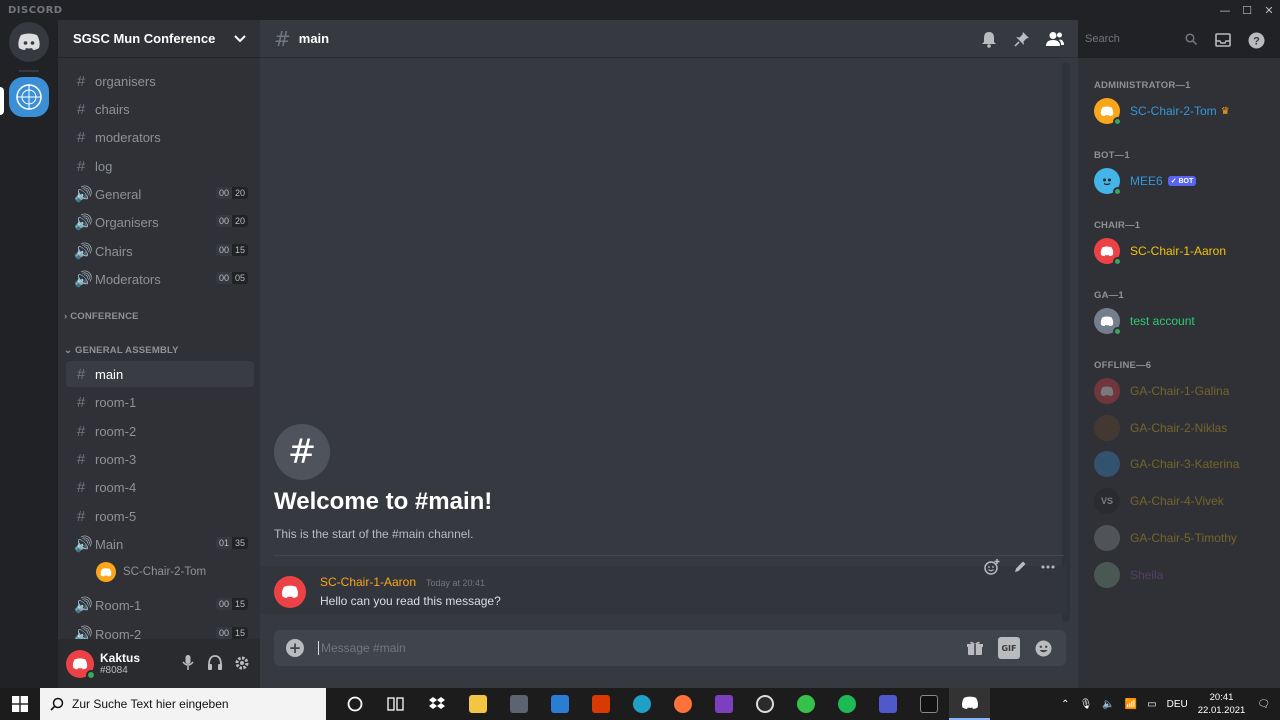  I want to click on server-icon-sgsc, so click(29, 97).